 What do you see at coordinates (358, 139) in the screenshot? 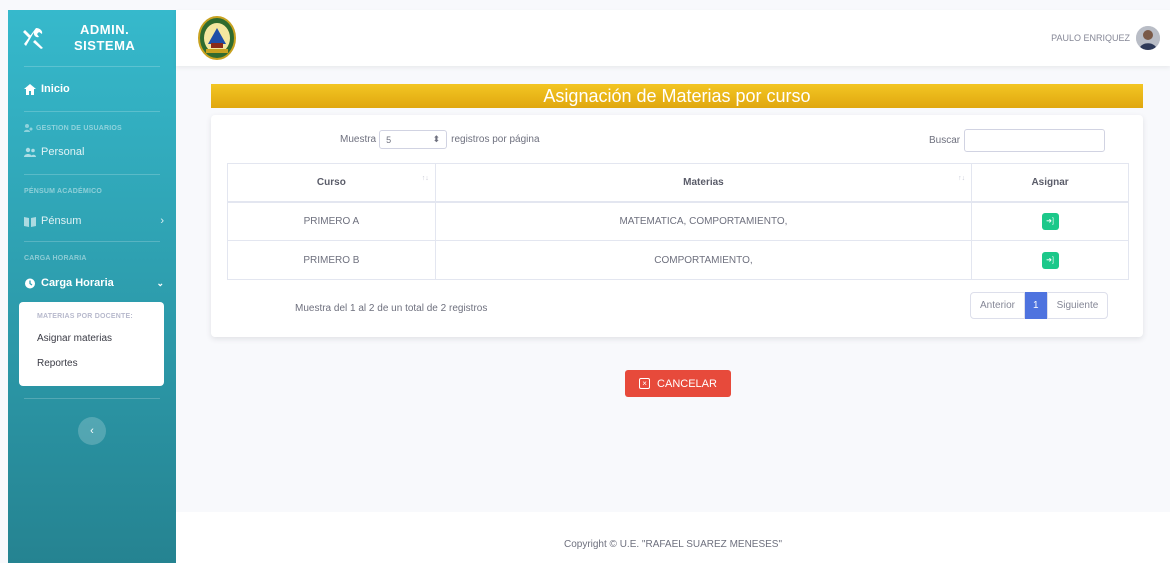
I see `length-prefix: Muestra` at bounding box center [358, 139].